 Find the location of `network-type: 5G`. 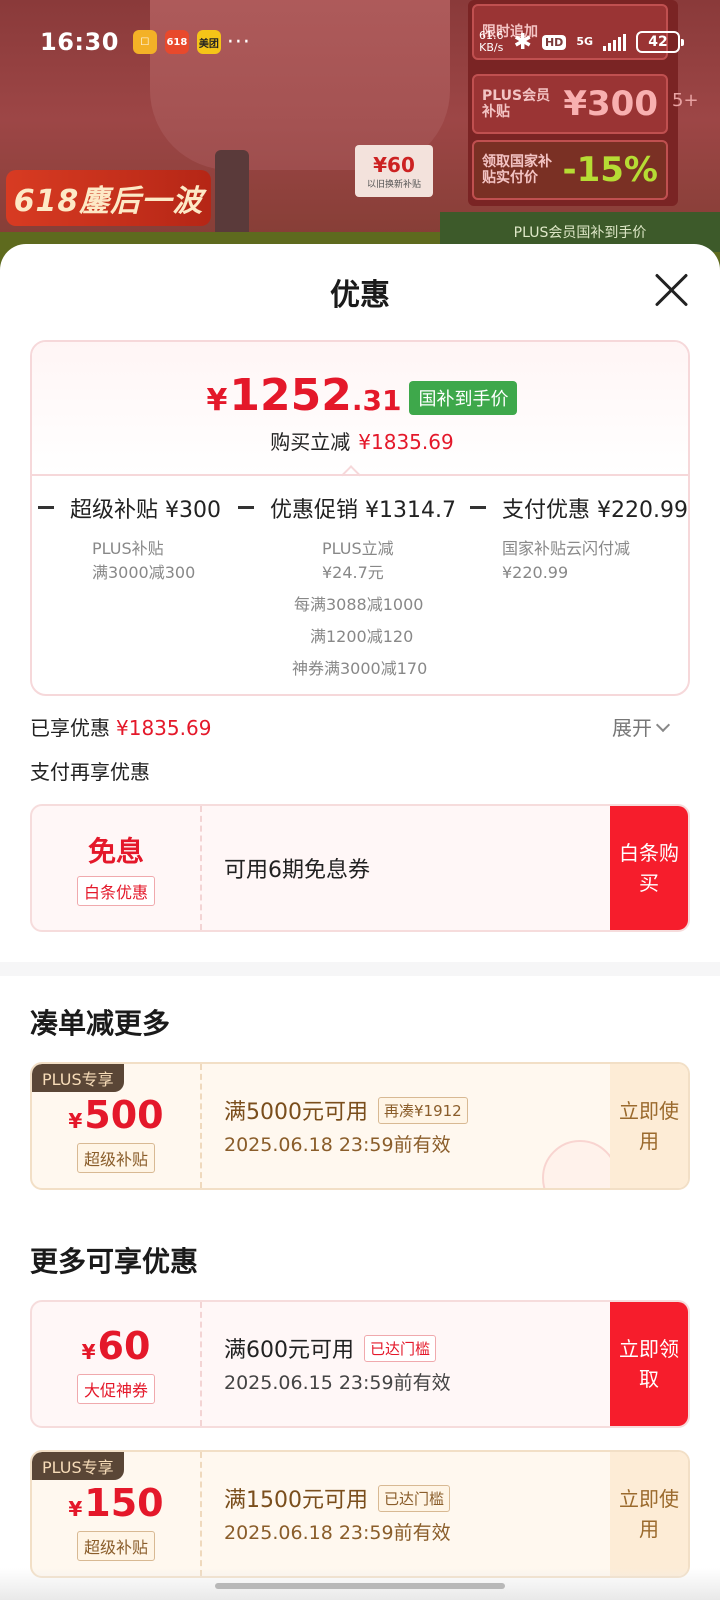

network-type: 5G is located at coordinates (584, 41).